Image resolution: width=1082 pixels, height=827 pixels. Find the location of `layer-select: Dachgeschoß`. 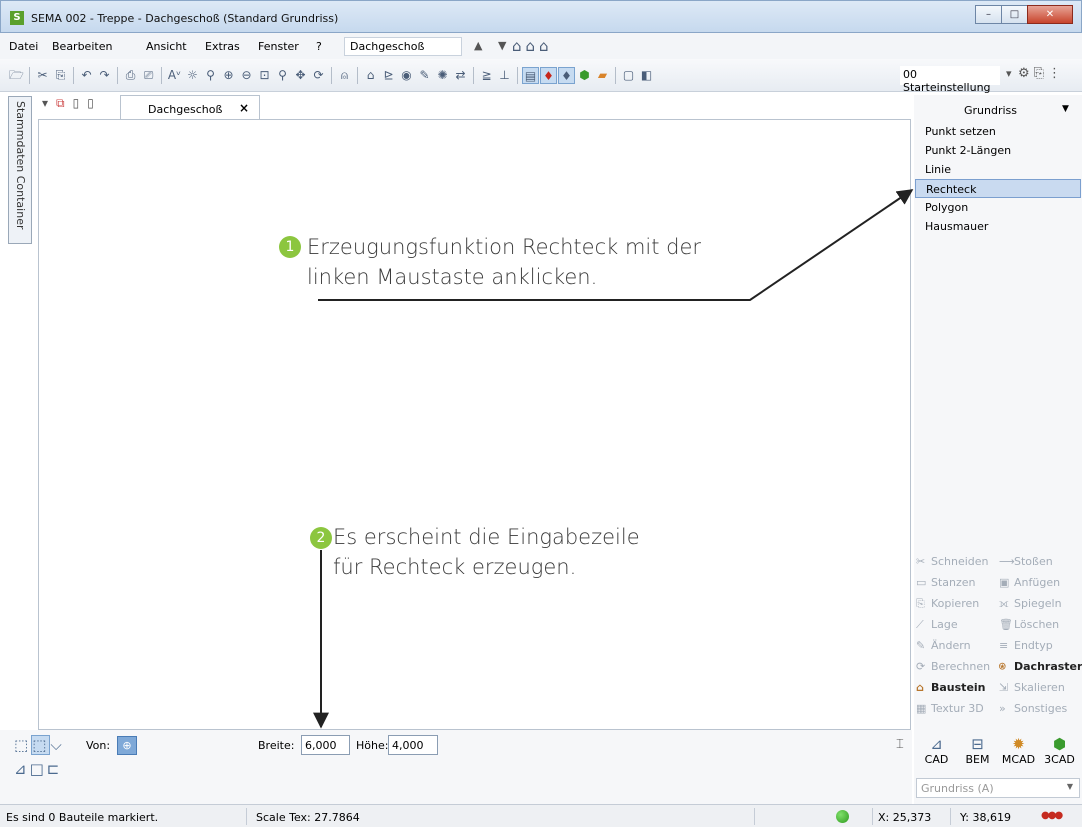

layer-select: Dachgeschoß is located at coordinates (403, 46).